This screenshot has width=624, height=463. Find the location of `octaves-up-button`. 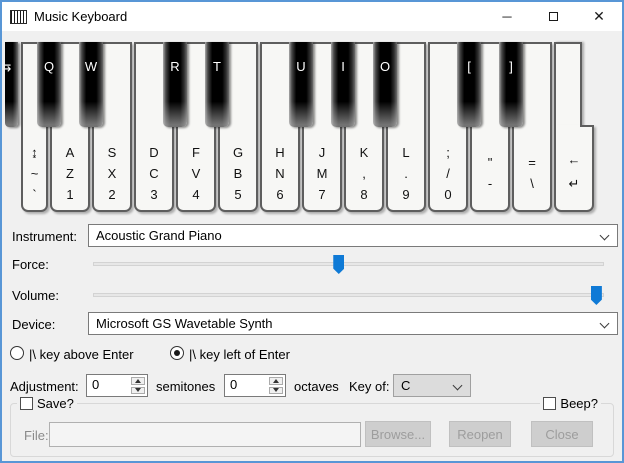

octaves-up-button is located at coordinates (276, 381).